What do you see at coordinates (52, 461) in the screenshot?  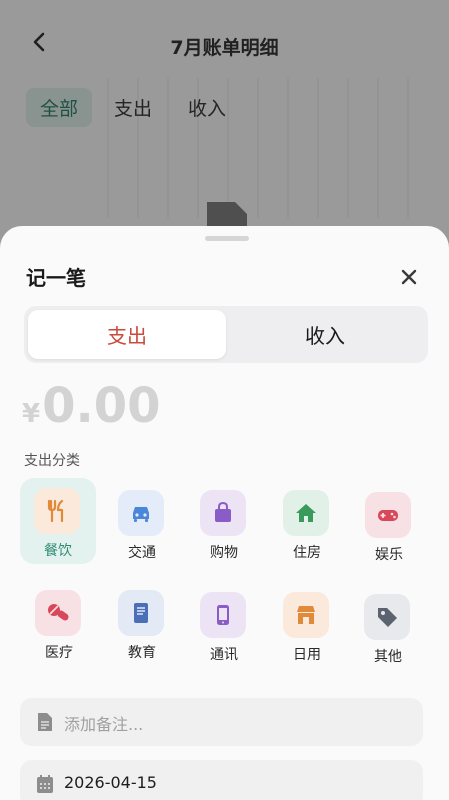 I see `category-section-label: 支出分类` at bounding box center [52, 461].